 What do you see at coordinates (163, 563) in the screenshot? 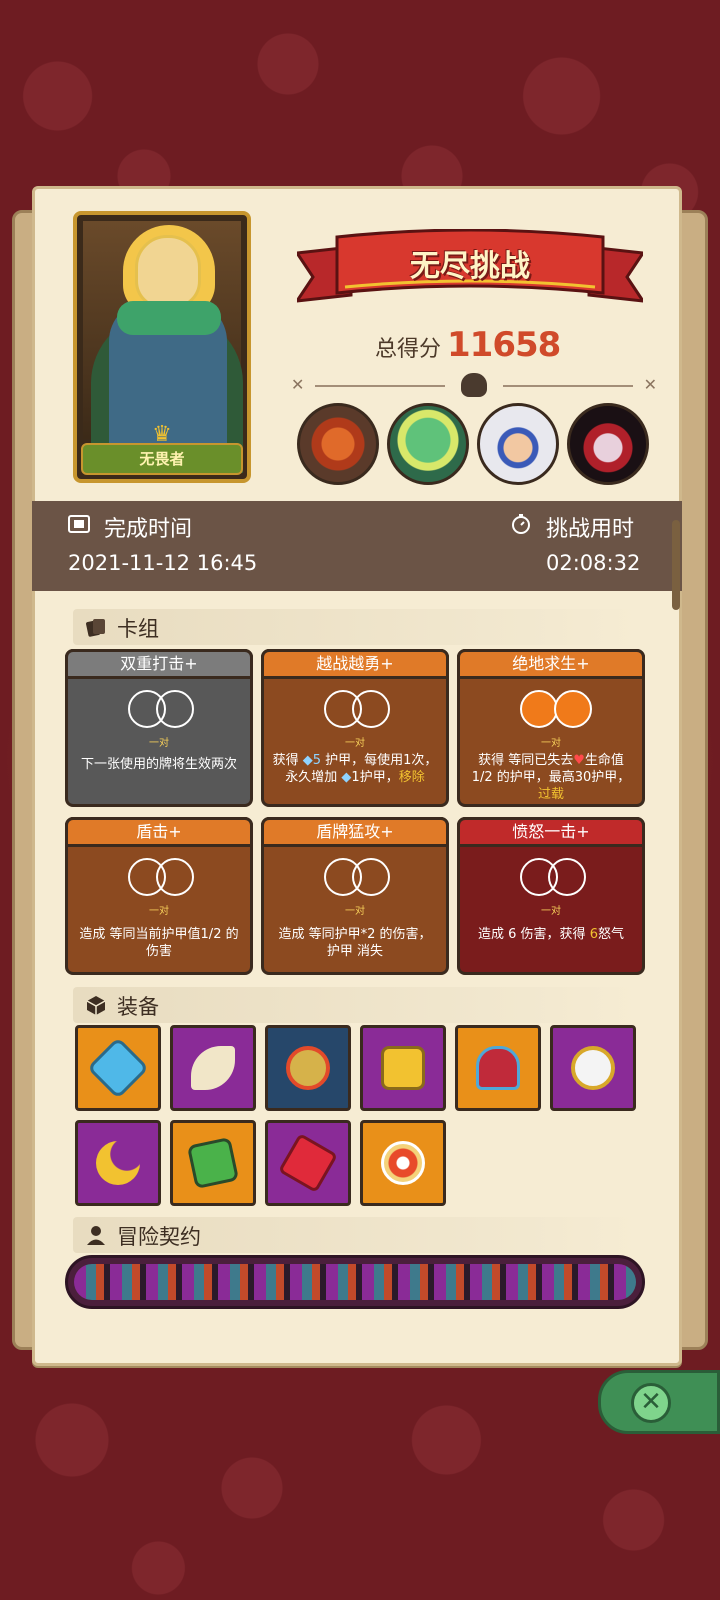
I see `completion-time-value: 2021-11-12 16:45` at bounding box center [163, 563].